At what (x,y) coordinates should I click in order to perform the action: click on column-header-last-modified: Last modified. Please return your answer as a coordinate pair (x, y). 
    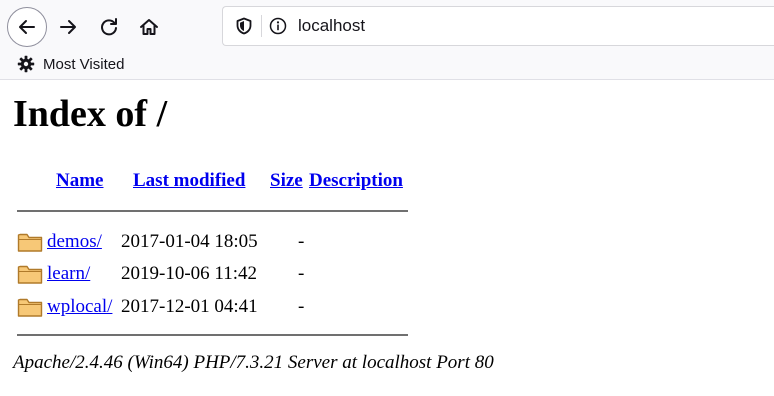
    Looking at the image, I should click on (189, 181).